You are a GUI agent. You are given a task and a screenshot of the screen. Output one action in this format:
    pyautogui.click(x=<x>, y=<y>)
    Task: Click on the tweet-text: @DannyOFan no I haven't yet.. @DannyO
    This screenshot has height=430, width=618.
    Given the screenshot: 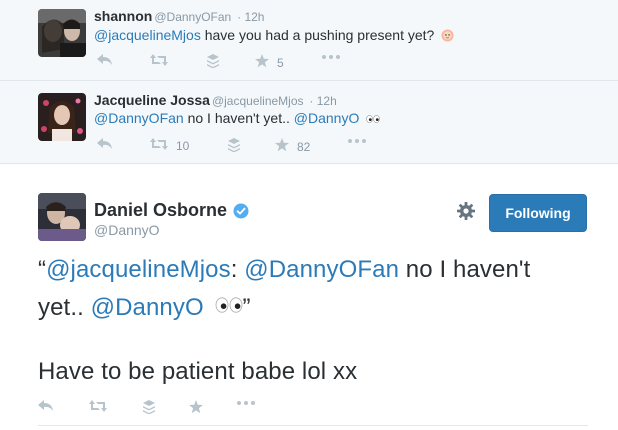 What is the action you would take?
    pyautogui.click(x=237, y=118)
    